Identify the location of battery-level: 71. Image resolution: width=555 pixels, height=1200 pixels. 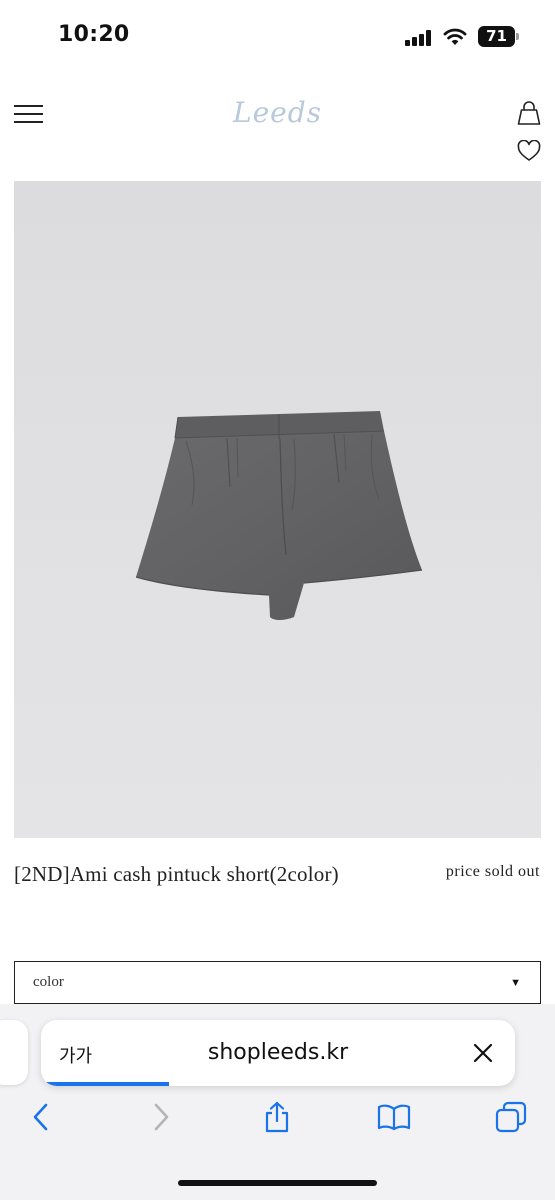
(496, 36).